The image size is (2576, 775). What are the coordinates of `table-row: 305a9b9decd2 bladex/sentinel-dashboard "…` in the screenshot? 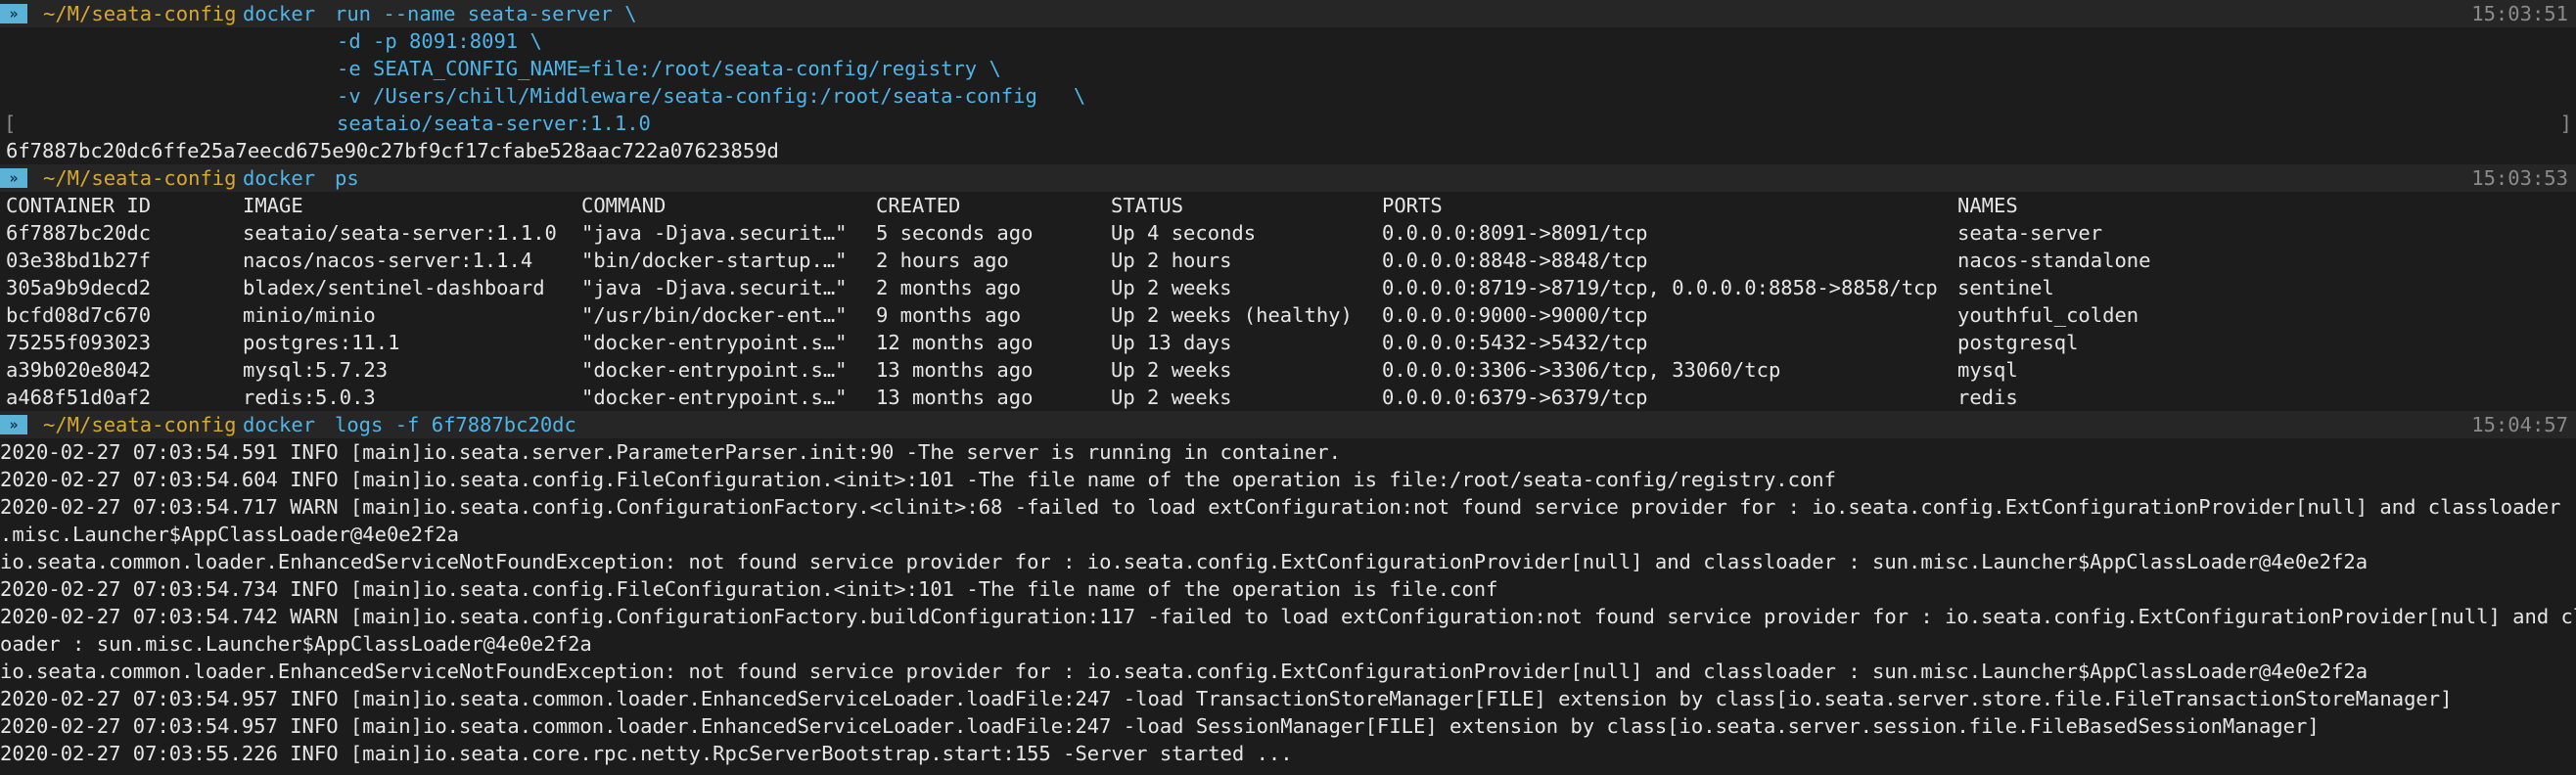 It's located at (1288, 287).